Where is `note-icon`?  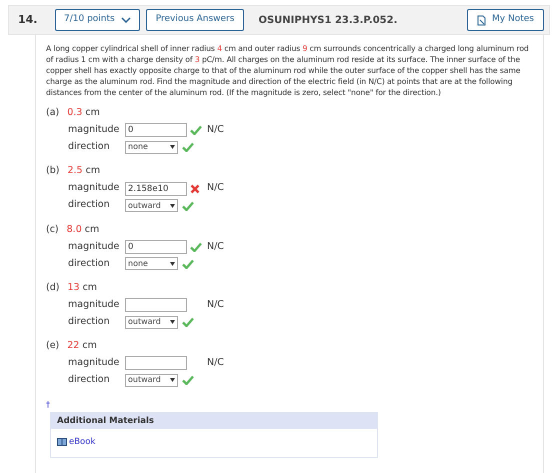 note-icon is located at coordinates (481, 20).